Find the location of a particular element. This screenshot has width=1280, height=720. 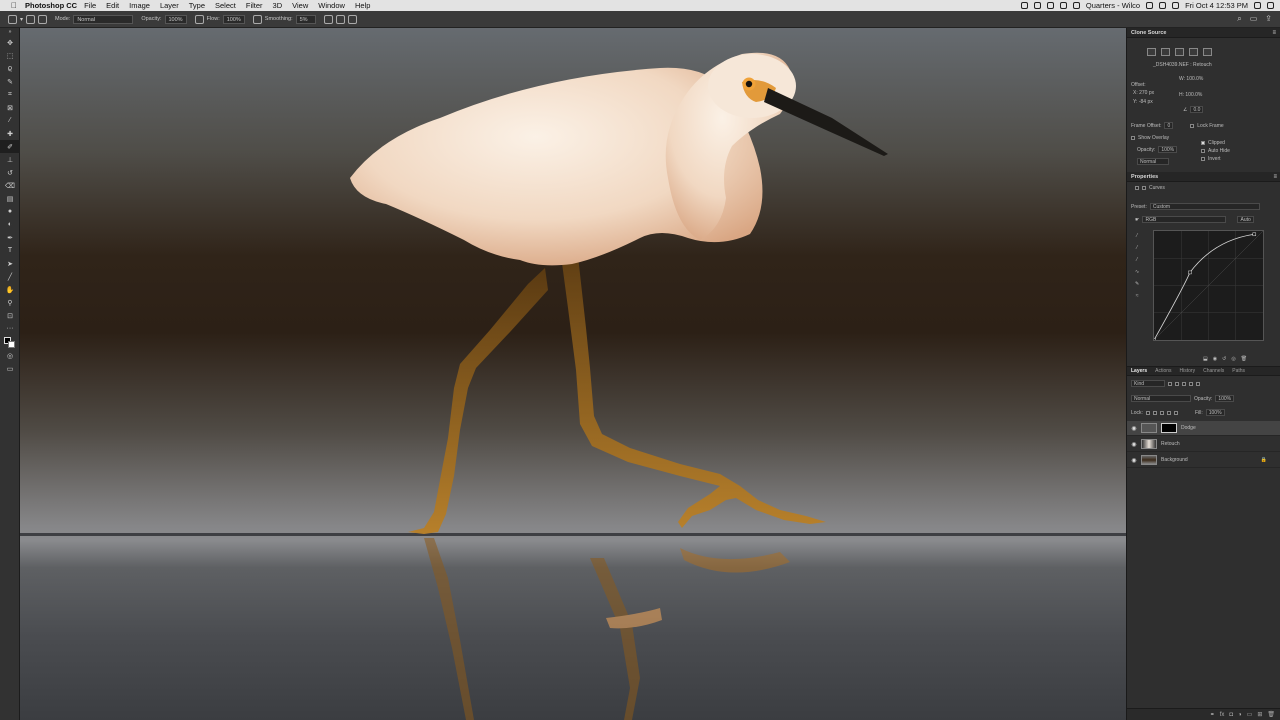

clone-source-4-button is located at coordinates (1193, 52).